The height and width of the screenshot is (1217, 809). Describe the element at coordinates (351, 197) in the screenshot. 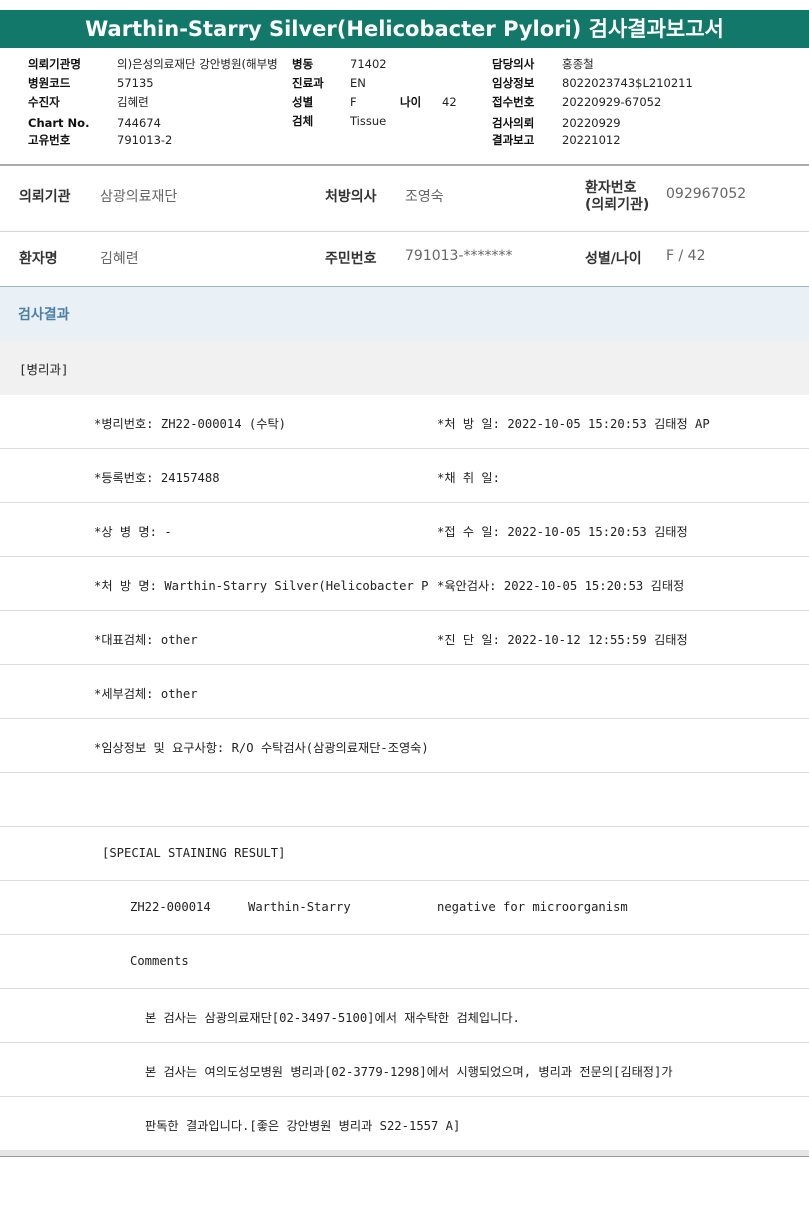

I see `physician-label: 처방의사` at that location.